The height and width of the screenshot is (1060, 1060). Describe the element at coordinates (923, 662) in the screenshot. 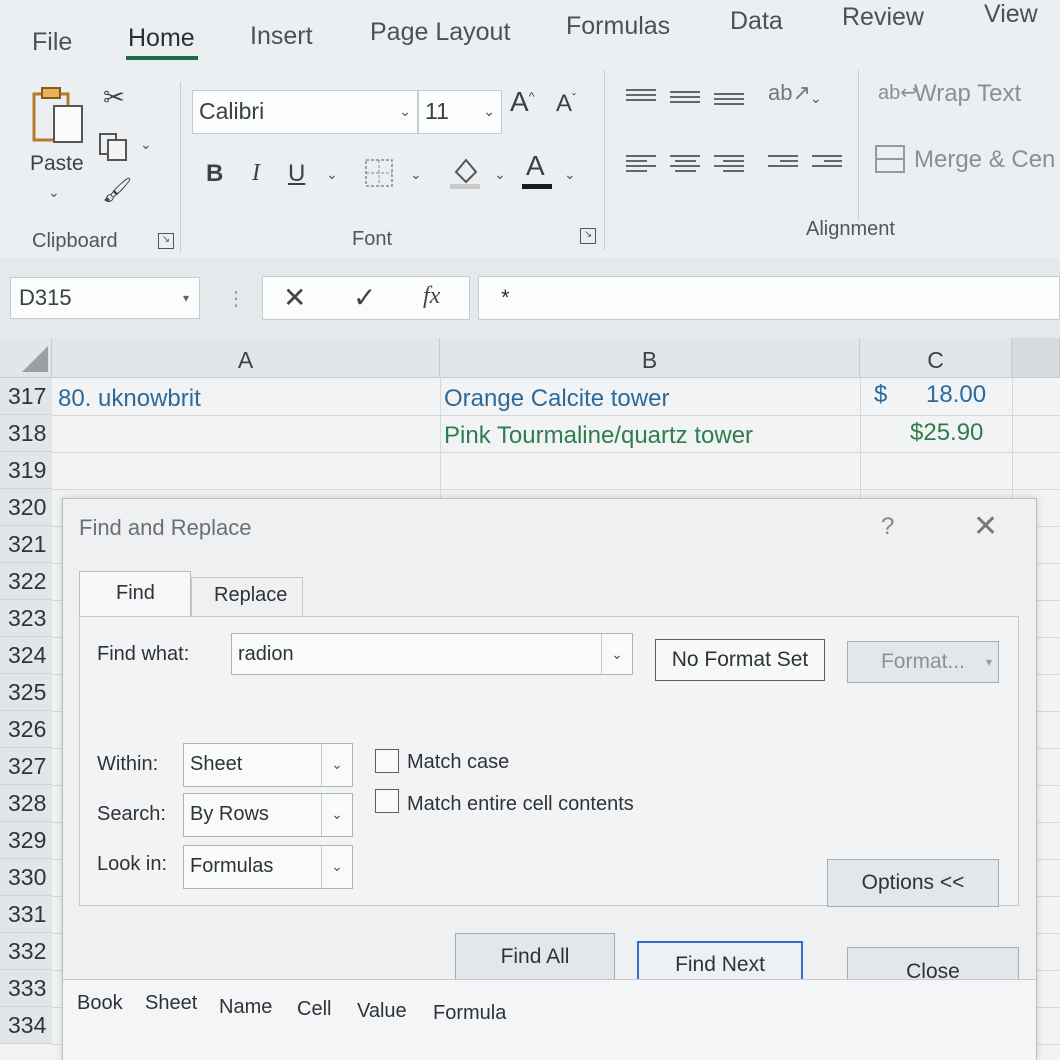

I see `format-button: Format... ▾` at that location.